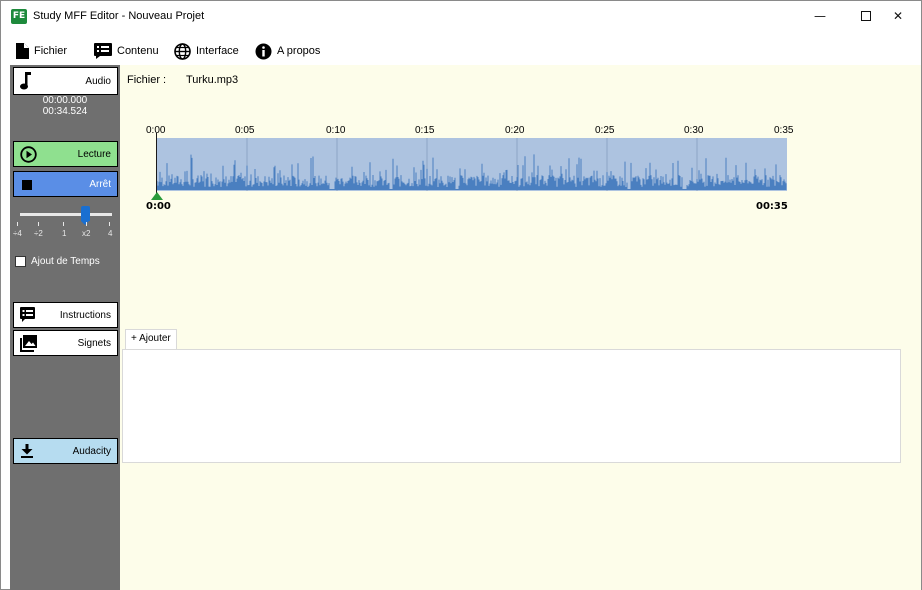 This screenshot has width=922, height=590. I want to click on timeline-label: 0:30, so click(694, 130).